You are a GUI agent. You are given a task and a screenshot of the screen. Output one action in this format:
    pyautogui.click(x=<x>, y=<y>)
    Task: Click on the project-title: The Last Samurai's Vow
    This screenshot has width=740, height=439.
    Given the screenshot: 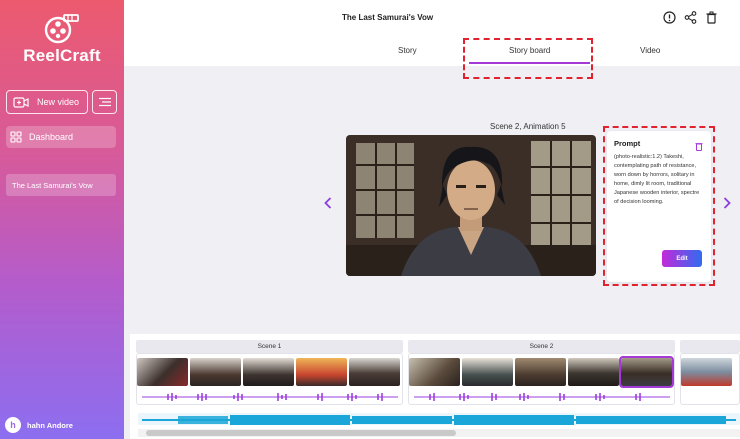 What is the action you would take?
    pyautogui.click(x=388, y=17)
    